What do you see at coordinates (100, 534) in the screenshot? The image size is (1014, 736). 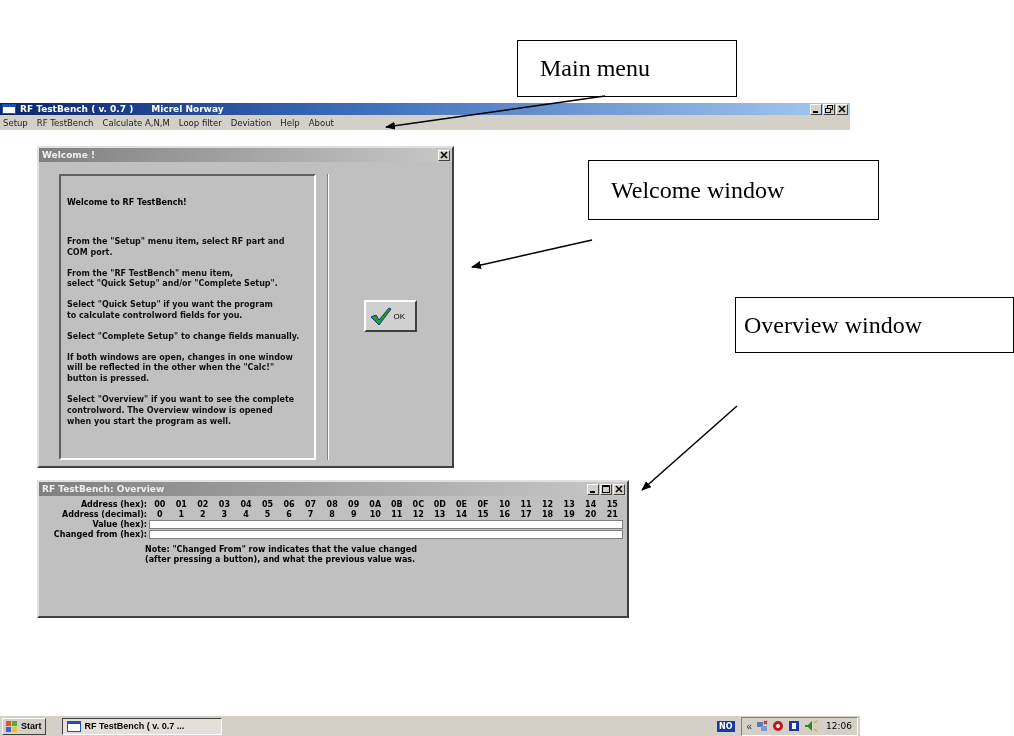 I see `row-label: Changed from (hex):` at bounding box center [100, 534].